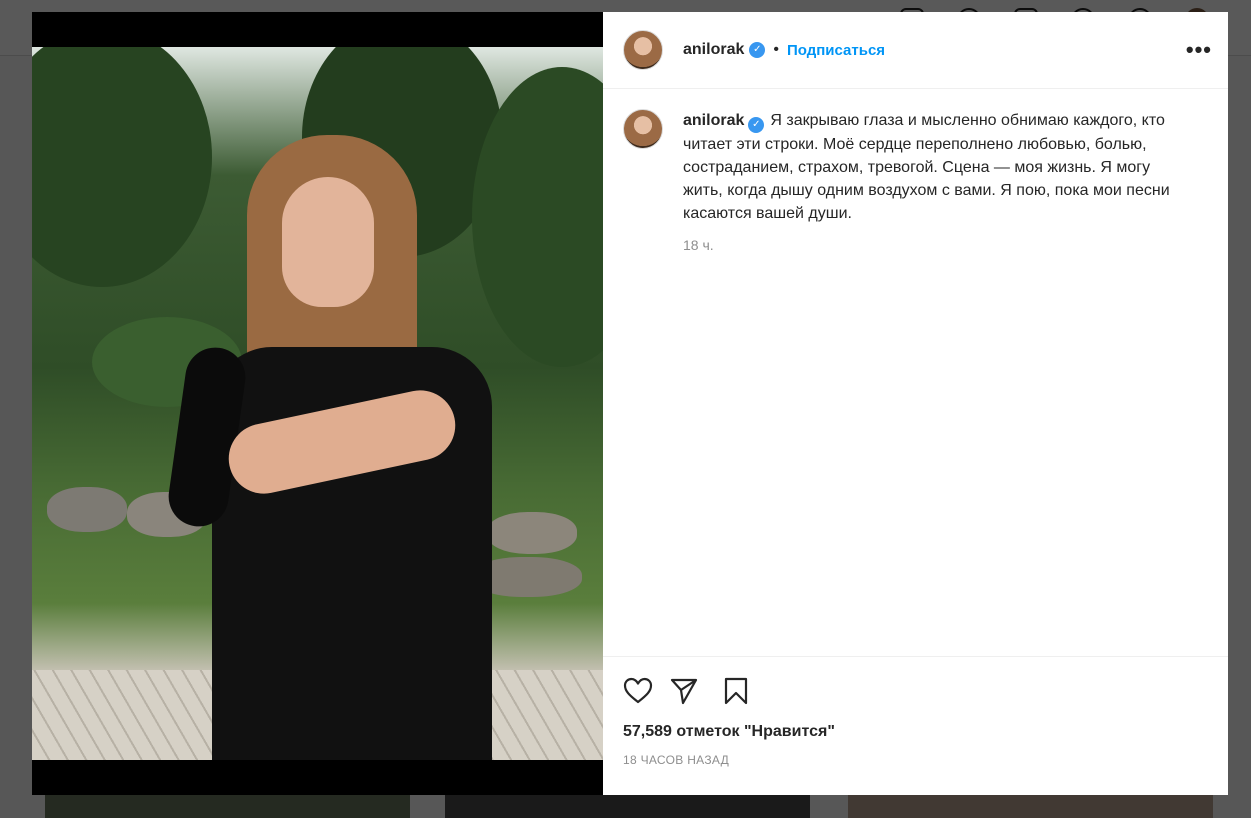  I want to click on caption-username: anilorak, so click(713, 120).